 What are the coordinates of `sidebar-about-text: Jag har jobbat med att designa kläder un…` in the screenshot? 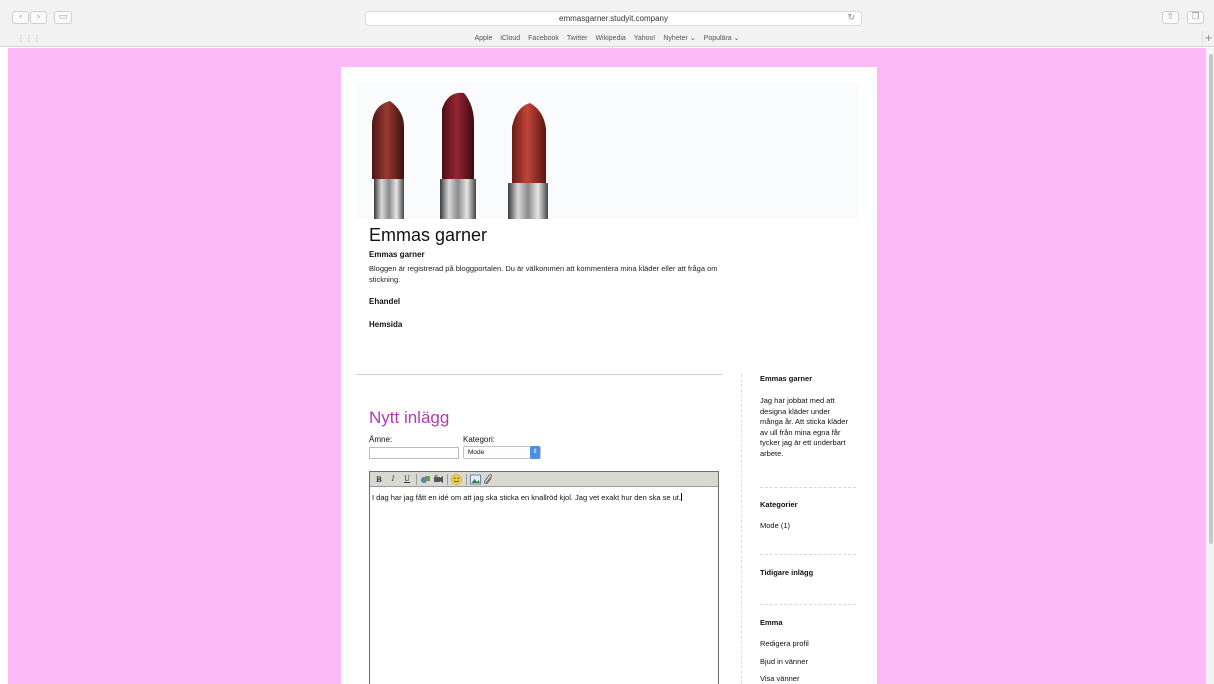 It's located at (804, 427).